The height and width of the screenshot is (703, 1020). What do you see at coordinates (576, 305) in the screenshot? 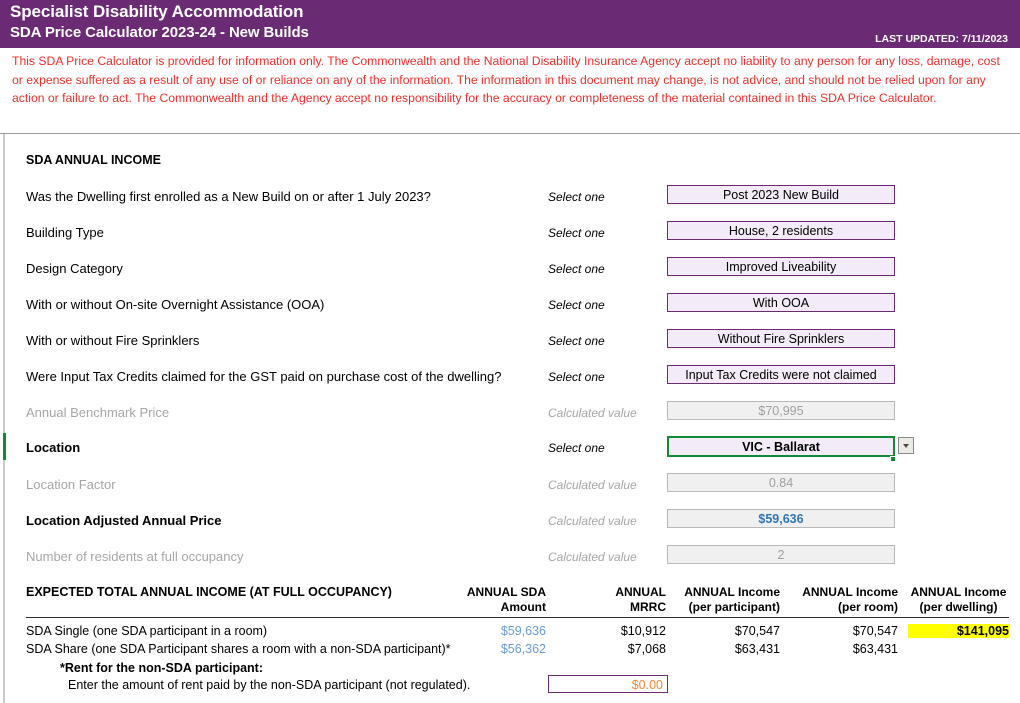
I see `form-hint-onsite-overnight-assistance: Select one` at bounding box center [576, 305].